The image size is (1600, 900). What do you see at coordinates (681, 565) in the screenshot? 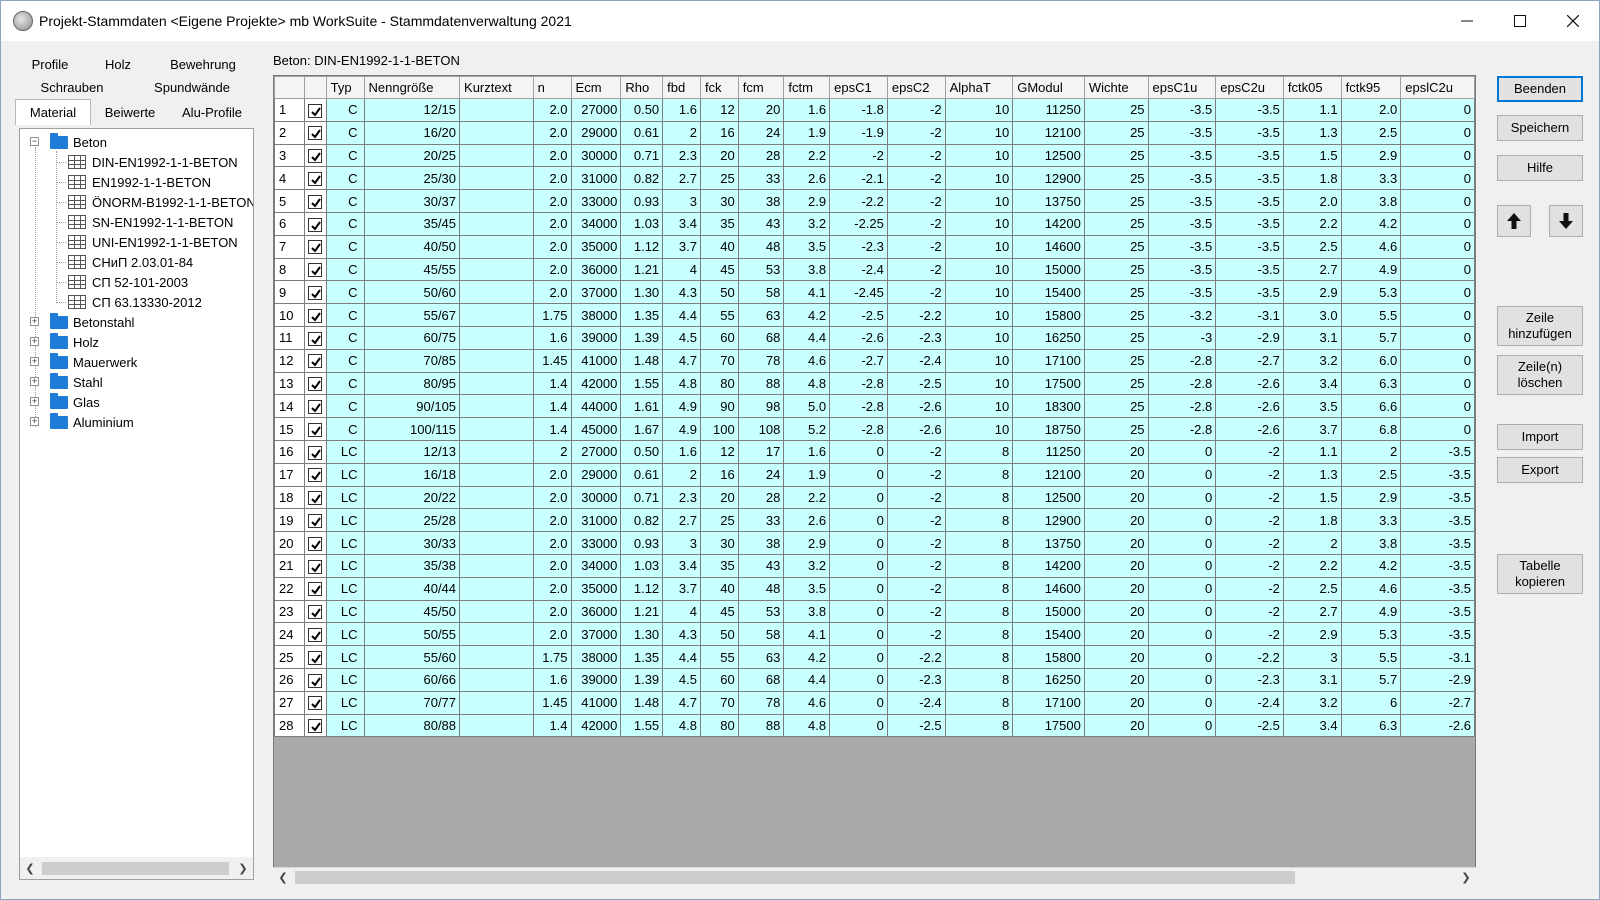
I see `table-cell: 3.4` at bounding box center [681, 565].